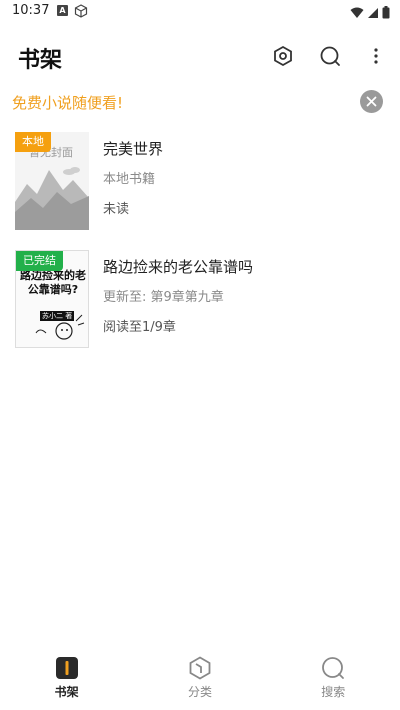 This screenshot has height=710, width=400. Describe the element at coordinates (40, 60) in the screenshot. I see `page-title: 书架` at that location.